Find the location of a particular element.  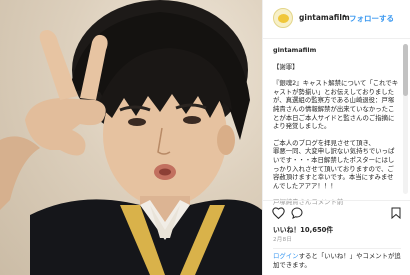

login-link: ログイン is located at coordinates (286, 256).